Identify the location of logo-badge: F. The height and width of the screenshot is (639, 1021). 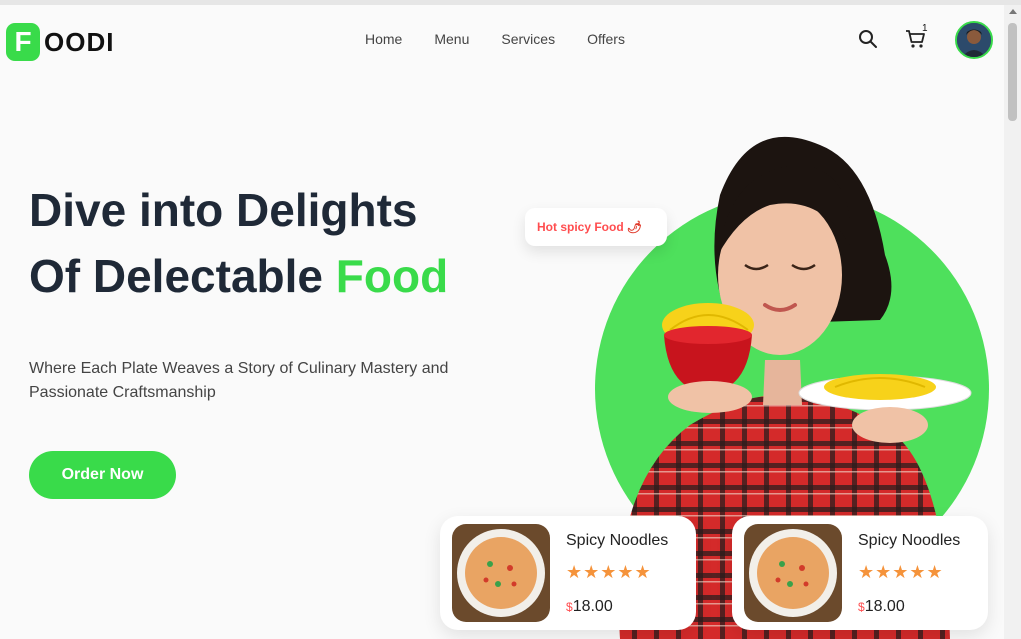
(23, 42).